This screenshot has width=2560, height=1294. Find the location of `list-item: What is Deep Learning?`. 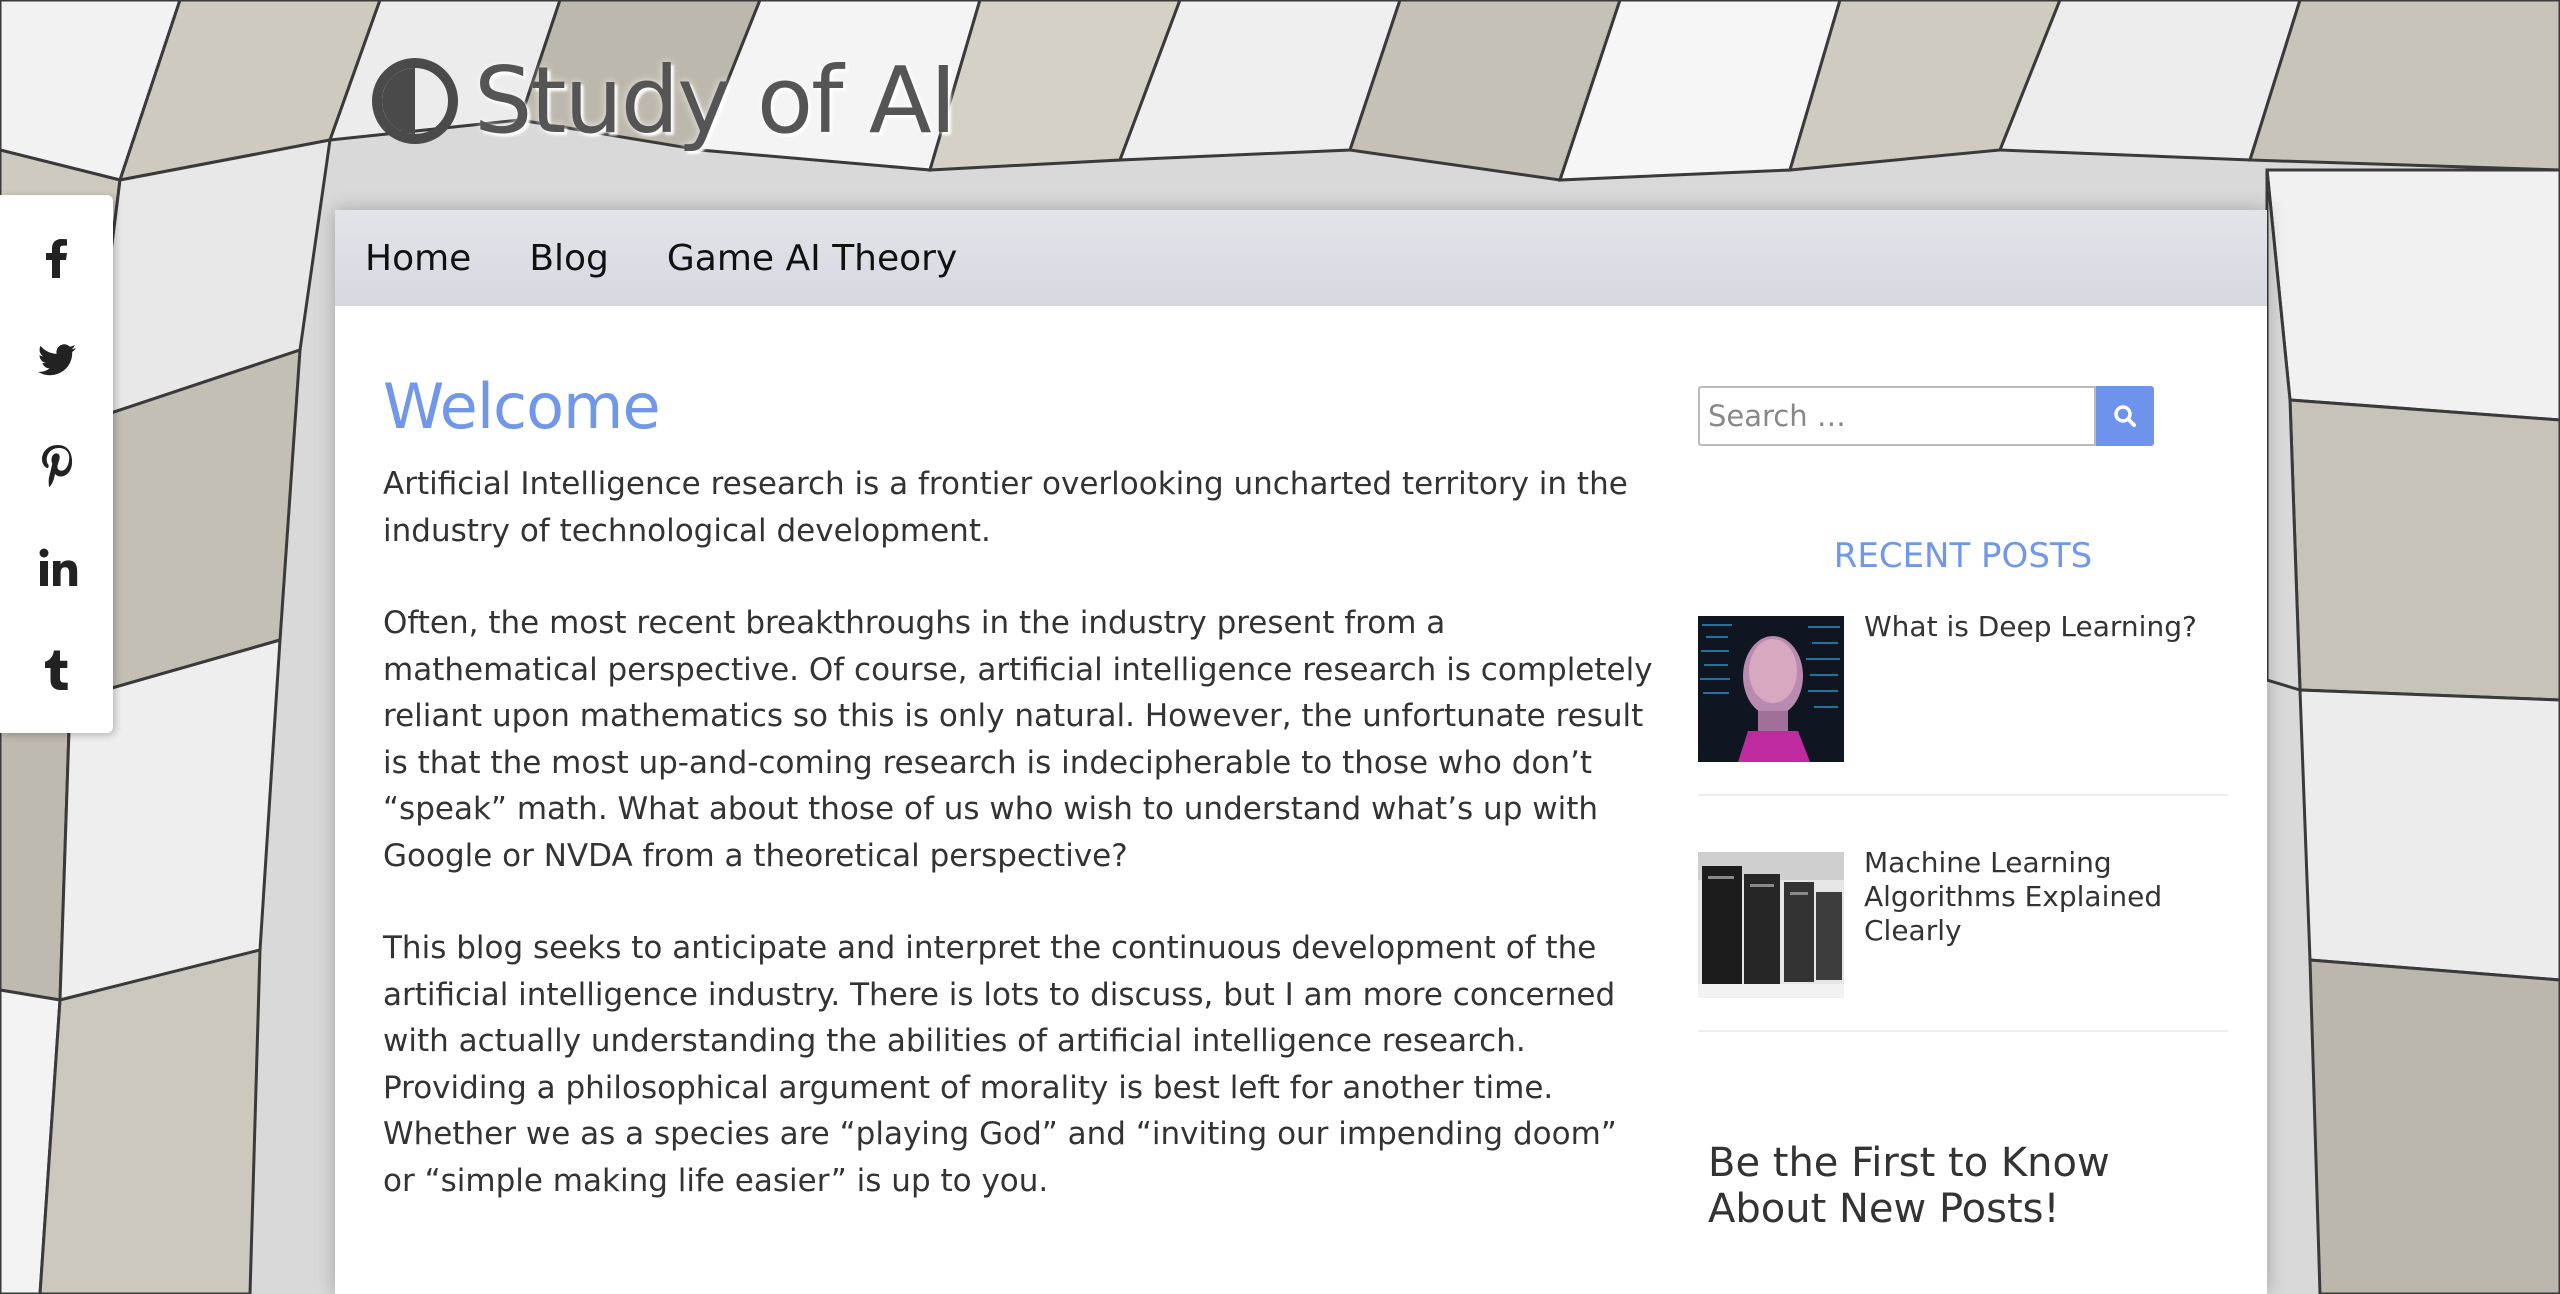

list-item: What is Deep Learning? is located at coordinates (1963, 703).